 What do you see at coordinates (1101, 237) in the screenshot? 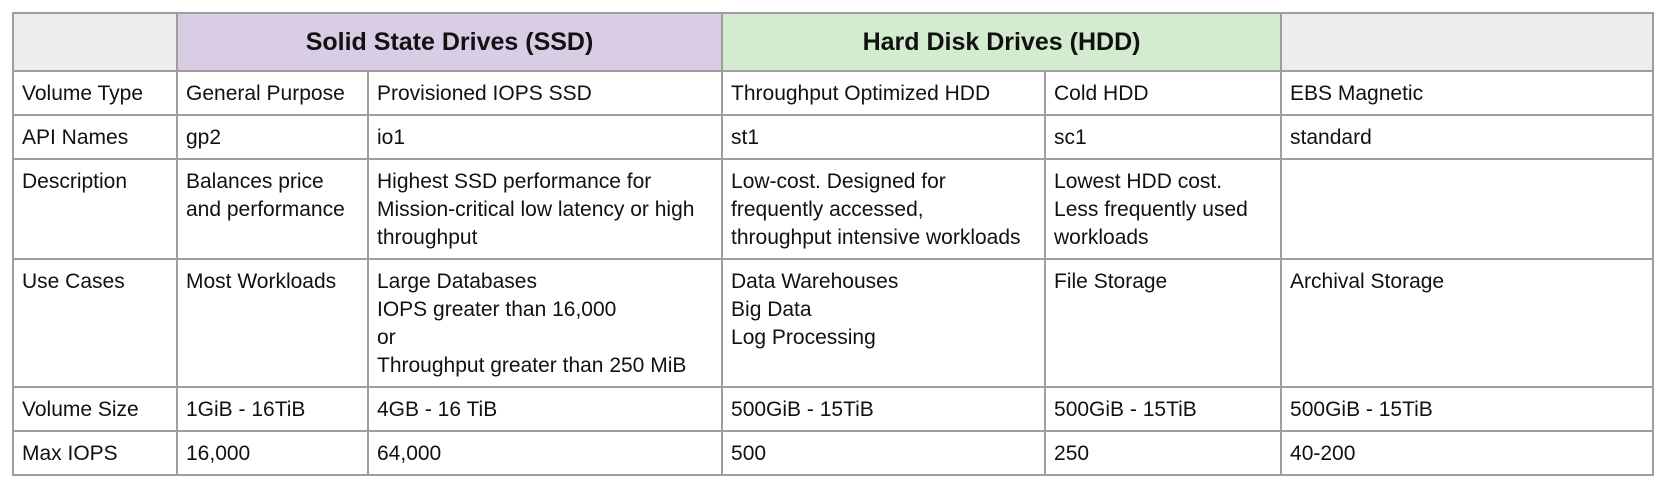
I see `cell-line: workloads` at bounding box center [1101, 237].